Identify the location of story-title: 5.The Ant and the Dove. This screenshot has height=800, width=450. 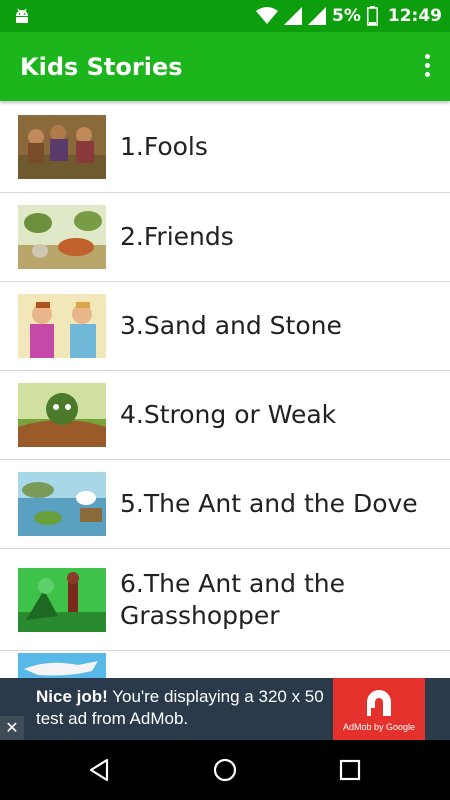
(269, 503).